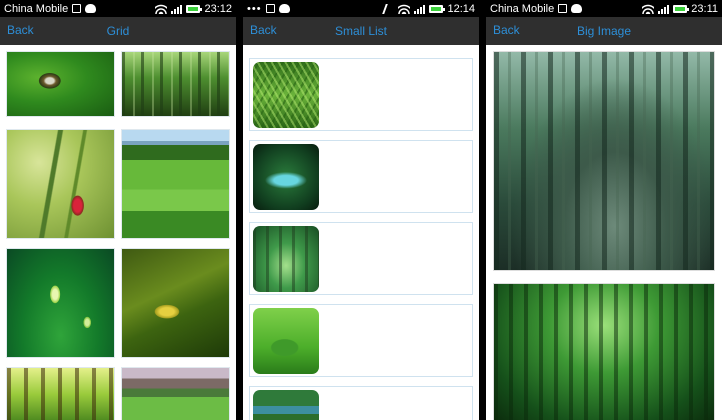 This screenshot has width=722, height=420. Describe the element at coordinates (60, 184) in the screenshot. I see `grid-image-poppy` at that location.